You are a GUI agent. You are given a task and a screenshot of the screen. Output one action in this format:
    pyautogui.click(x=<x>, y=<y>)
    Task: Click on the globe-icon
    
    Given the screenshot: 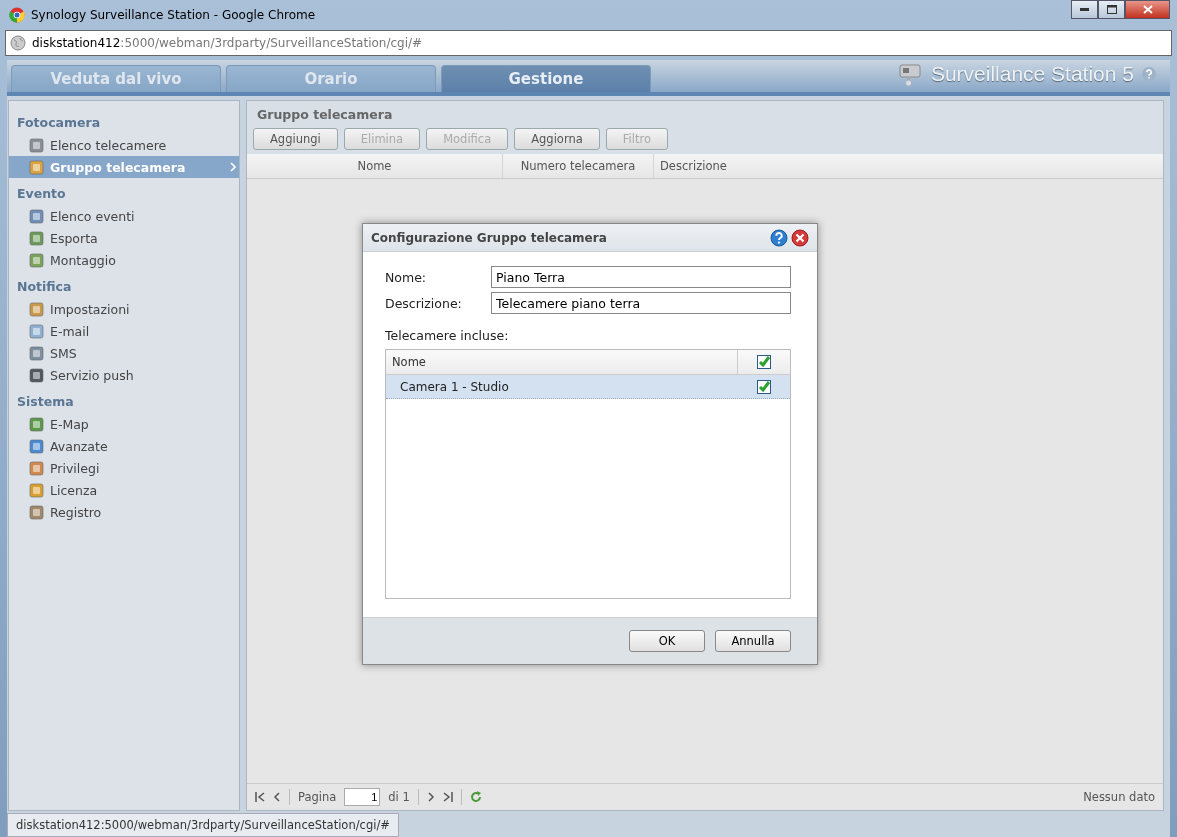 What is the action you would take?
    pyautogui.click(x=18, y=43)
    